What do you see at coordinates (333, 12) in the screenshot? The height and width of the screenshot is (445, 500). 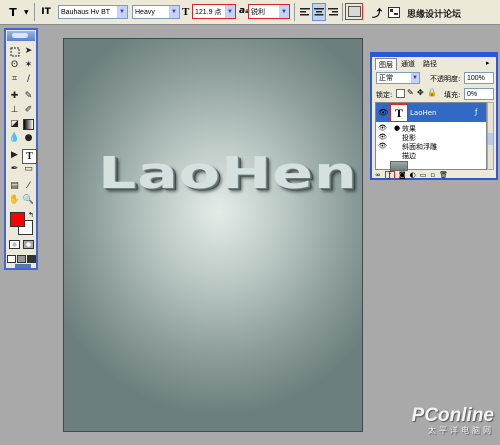 I see `align-right-button` at bounding box center [333, 12].